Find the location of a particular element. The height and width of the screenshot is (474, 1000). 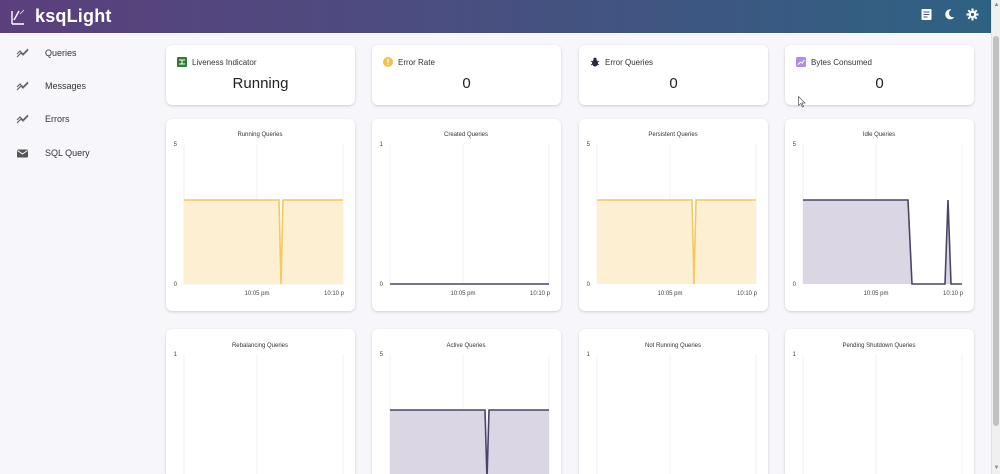

chart-card-rebalancing-queries: Rebalancing Queries 1 is located at coordinates (260, 401).